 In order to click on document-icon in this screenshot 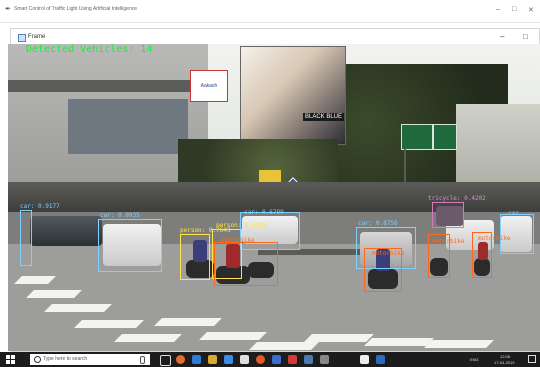, I will do `click(244, 359)`.